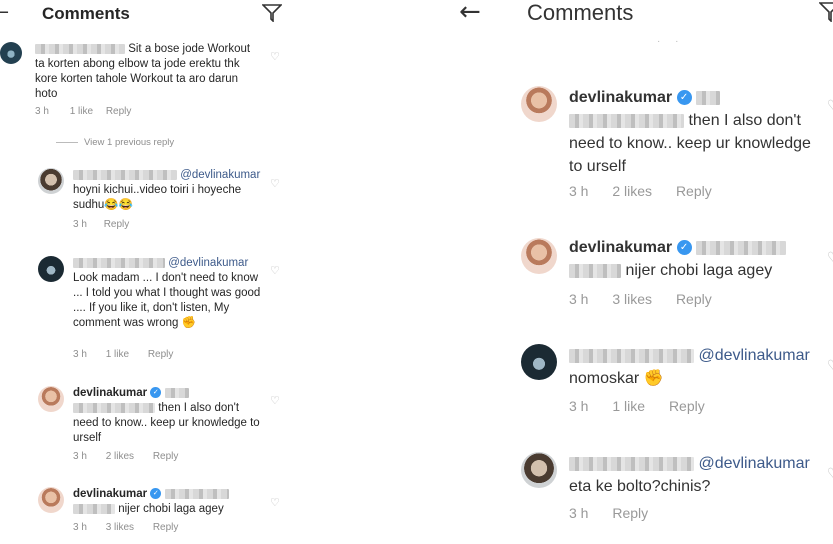 The image size is (833, 544). What do you see at coordinates (67, 142) in the screenshot?
I see `divider` at bounding box center [67, 142].